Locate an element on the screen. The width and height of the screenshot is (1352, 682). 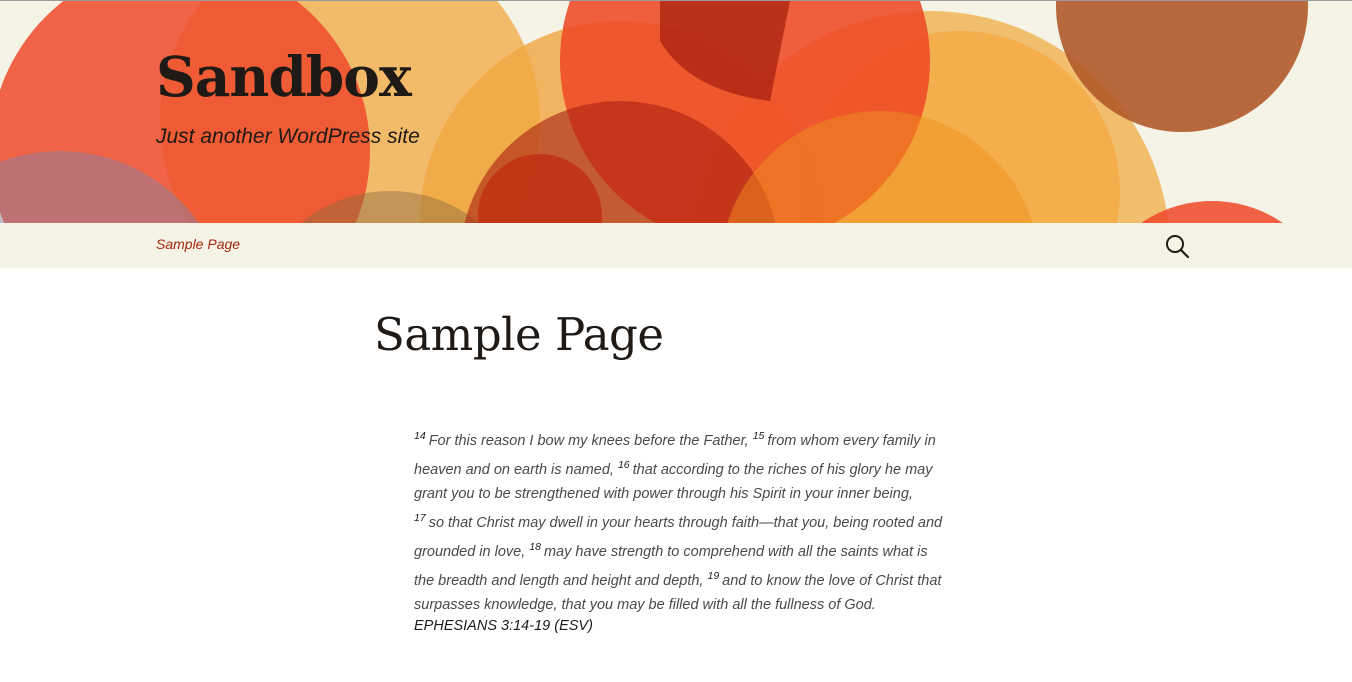
scripture-citation: EPHESIANS 3:14-19 (ESV) is located at coordinates (503, 626).